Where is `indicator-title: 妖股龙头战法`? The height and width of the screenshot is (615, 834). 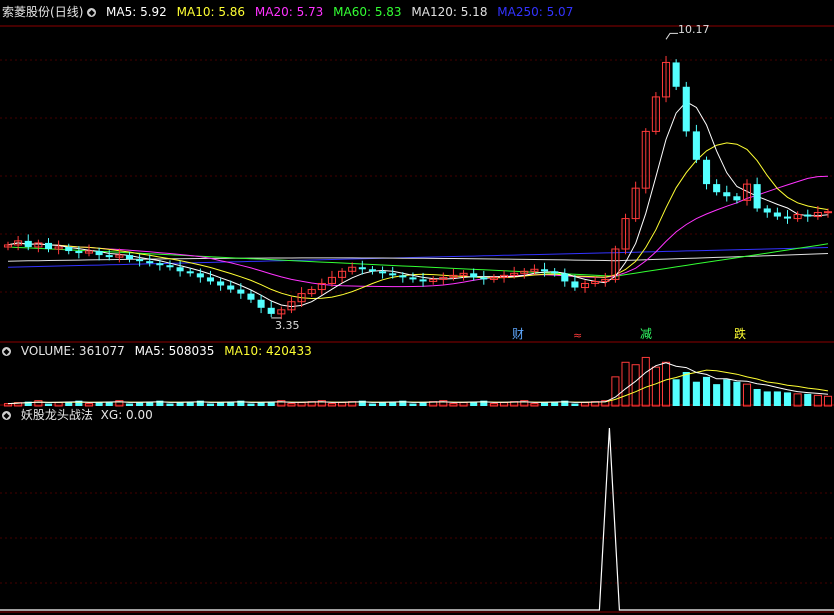 indicator-title: 妖股龙头战法 is located at coordinates (56, 415).